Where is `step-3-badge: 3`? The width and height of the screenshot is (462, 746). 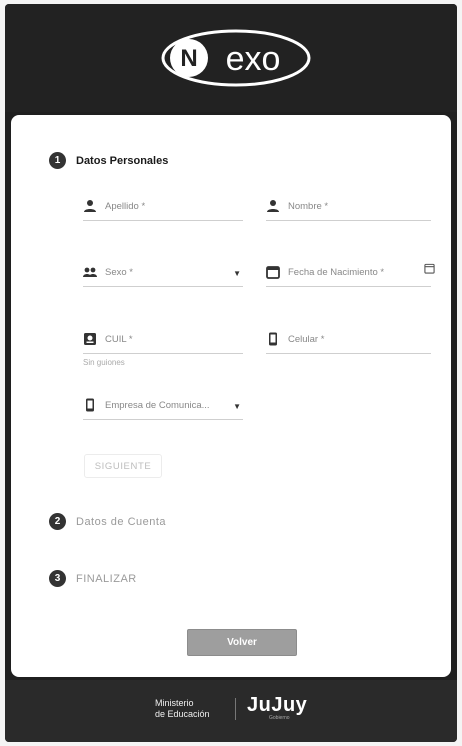
step-3-badge: 3 is located at coordinates (57, 578).